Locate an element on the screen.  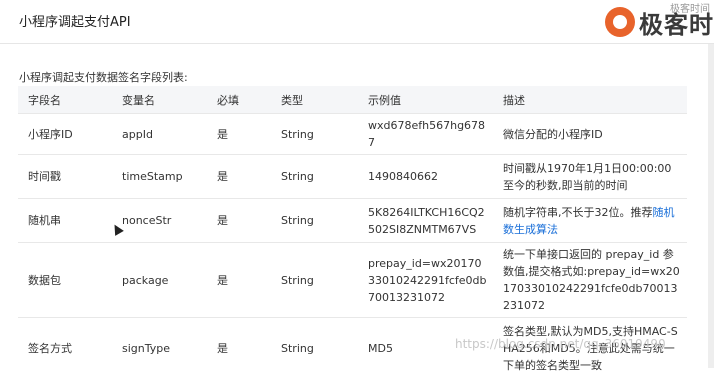
cell-example: 5K8264ILTKCH16CQ2502SI8ZNMTM67VS is located at coordinates (425, 220).